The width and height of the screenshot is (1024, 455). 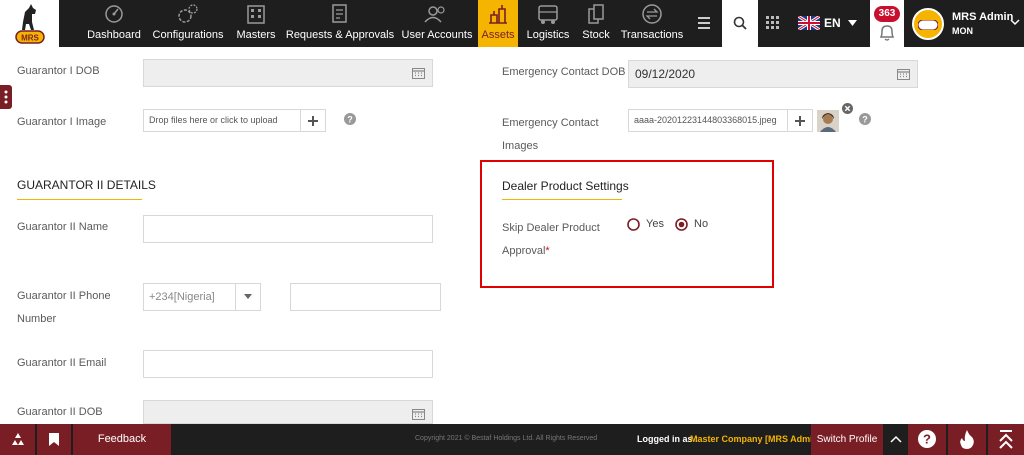 What do you see at coordinates (54, 439) in the screenshot?
I see `bookmark-button` at bounding box center [54, 439].